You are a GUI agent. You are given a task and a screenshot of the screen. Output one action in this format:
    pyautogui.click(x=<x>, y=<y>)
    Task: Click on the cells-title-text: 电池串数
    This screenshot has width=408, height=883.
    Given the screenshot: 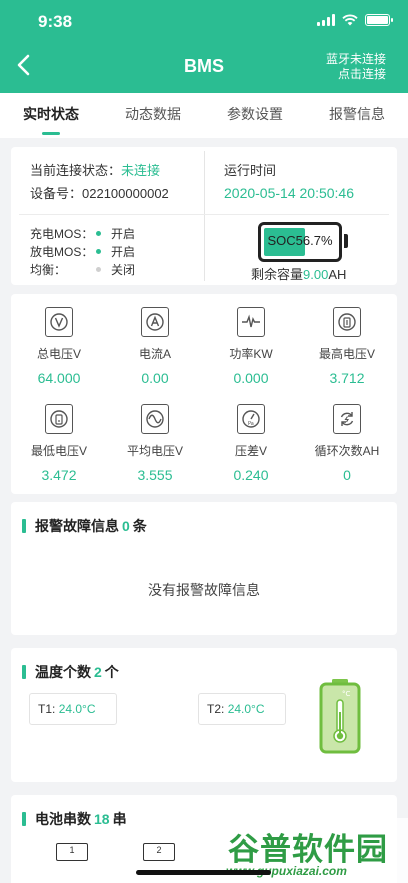 What is the action you would take?
    pyautogui.click(x=63, y=819)
    